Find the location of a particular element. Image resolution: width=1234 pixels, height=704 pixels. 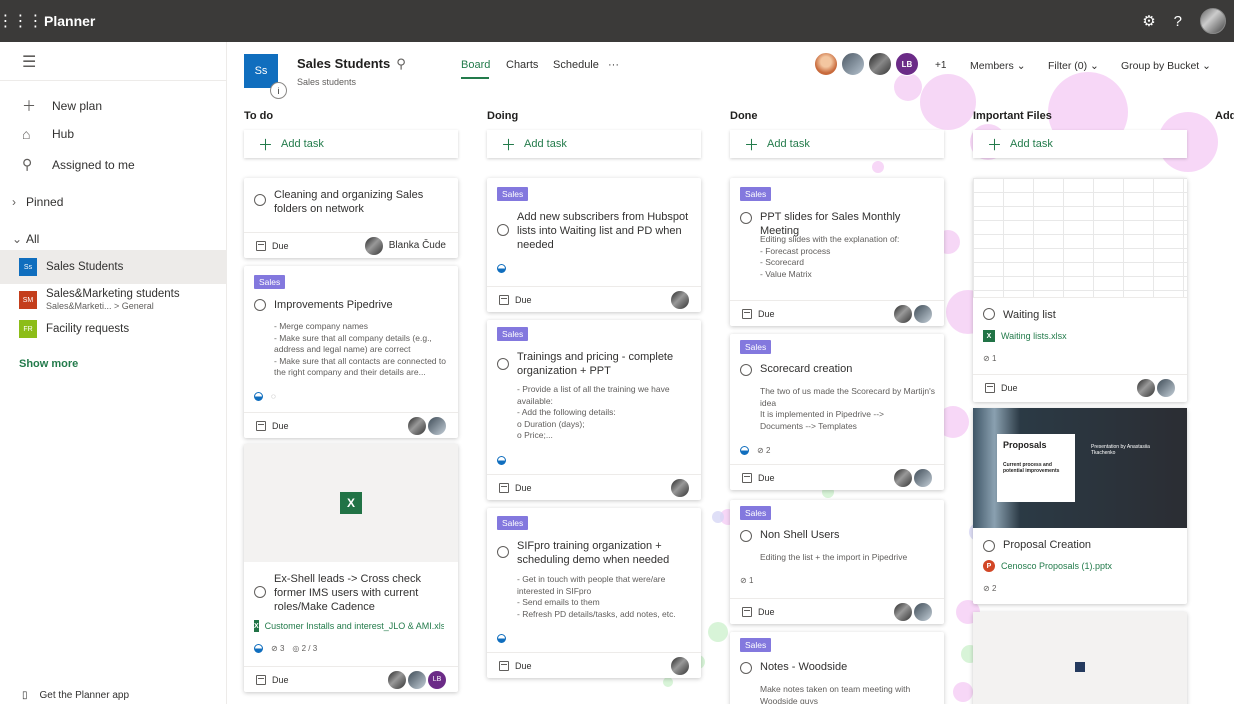

get-app-link: ▯ Get the Planner app is located at coordinates (75, 695).